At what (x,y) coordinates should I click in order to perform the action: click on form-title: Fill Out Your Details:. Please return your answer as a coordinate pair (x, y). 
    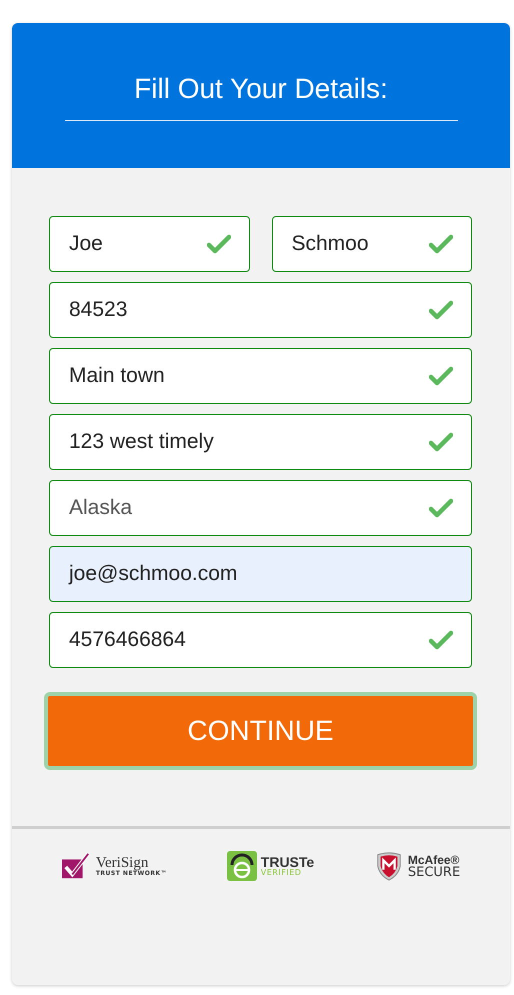
    Looking at the image, I should click on (261, 97).